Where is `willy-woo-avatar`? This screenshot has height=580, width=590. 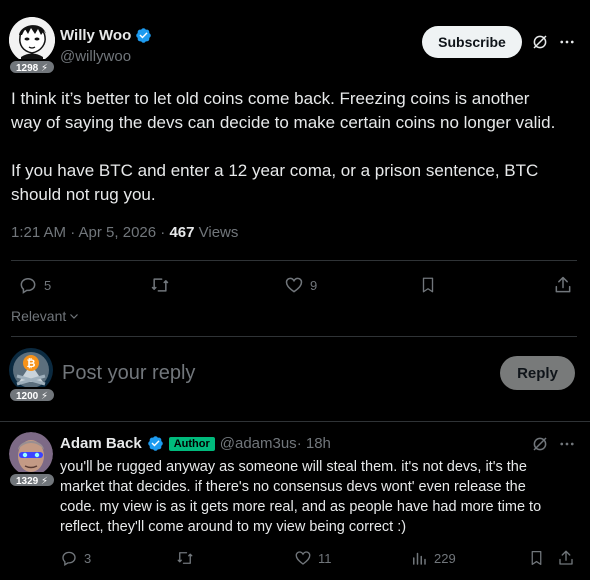
willy-woo-avatar is located at coordinates (32, 40).